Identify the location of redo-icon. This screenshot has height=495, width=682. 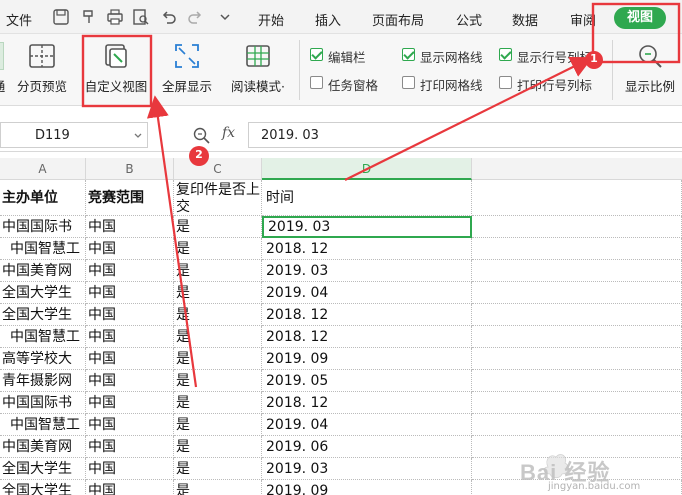
(195, 17).